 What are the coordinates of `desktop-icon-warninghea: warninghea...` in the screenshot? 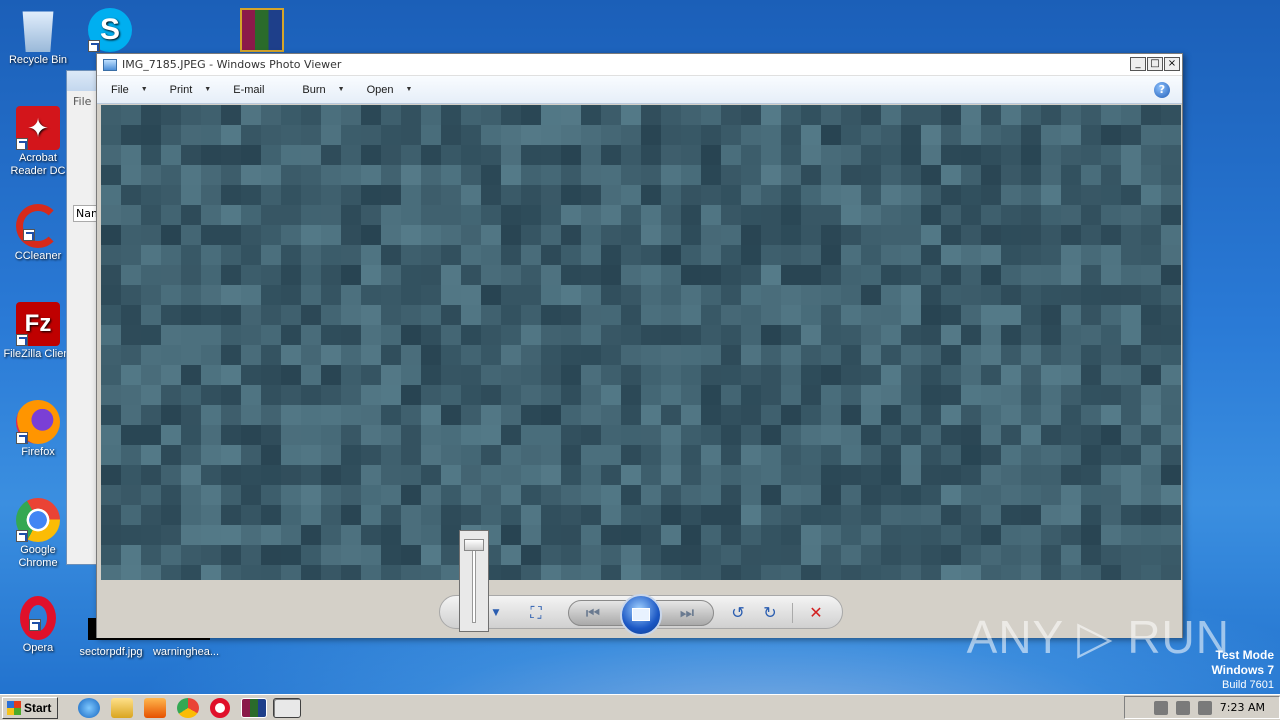 It's located at (186, 652).